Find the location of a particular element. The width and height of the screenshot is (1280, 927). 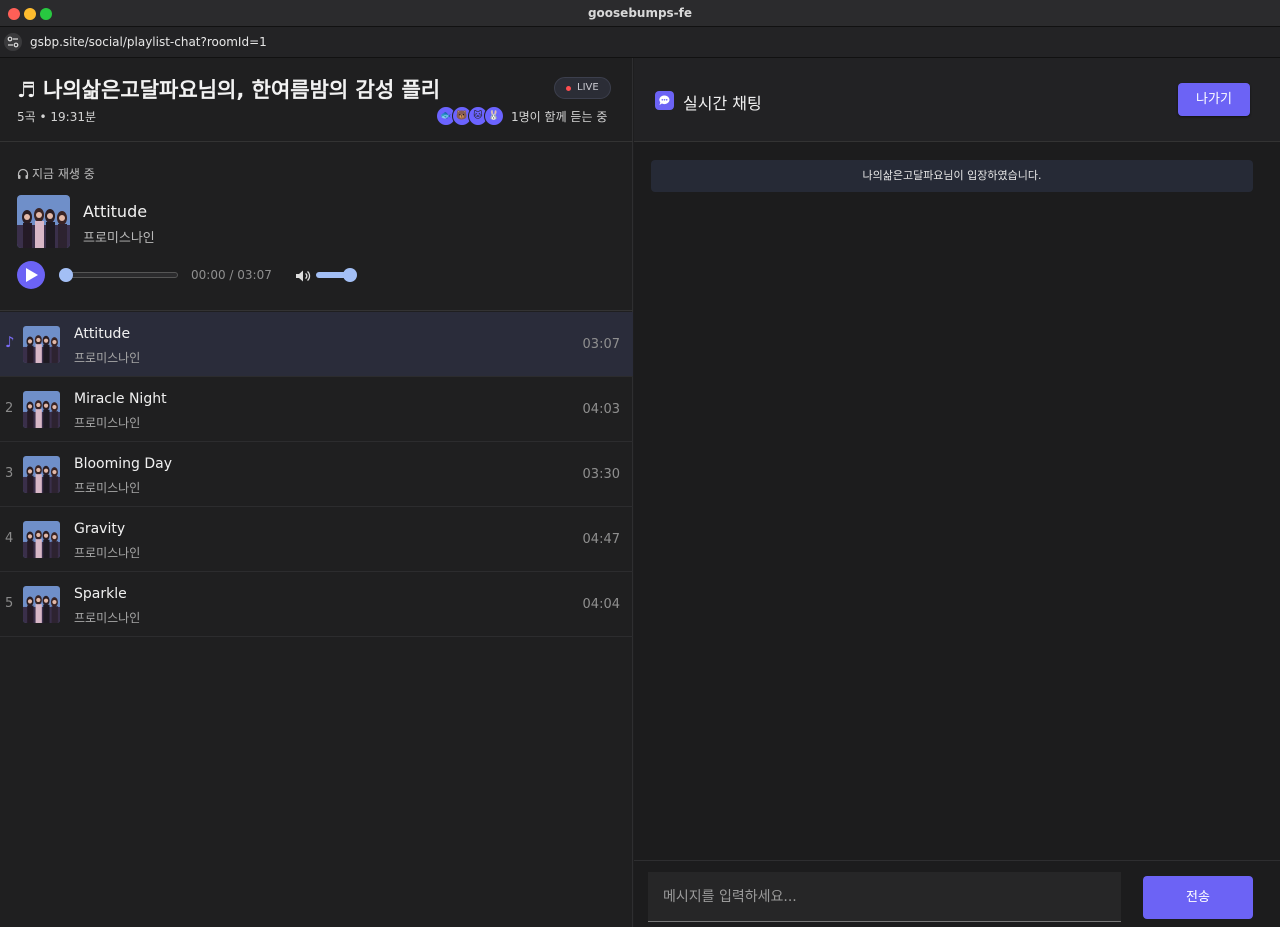

avatar: 🐰 is located at coordinates (494, 116).